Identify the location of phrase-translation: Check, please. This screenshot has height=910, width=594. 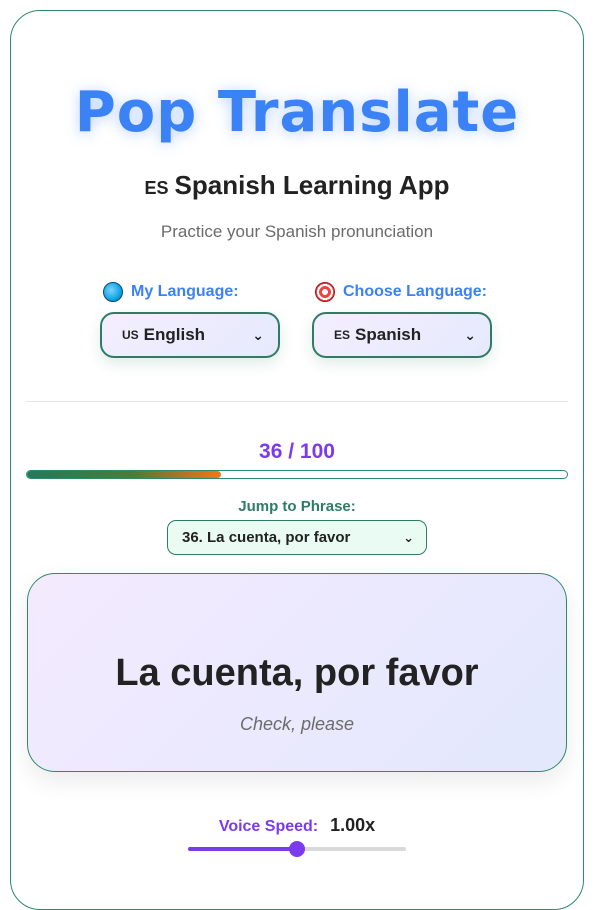
(297, 724).